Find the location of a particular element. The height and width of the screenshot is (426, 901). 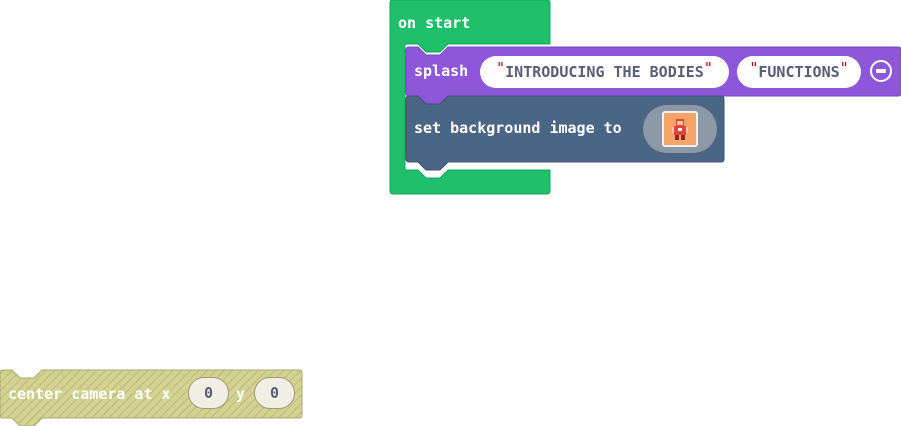

red-character-image-icon is located at coordinates (680, 129).